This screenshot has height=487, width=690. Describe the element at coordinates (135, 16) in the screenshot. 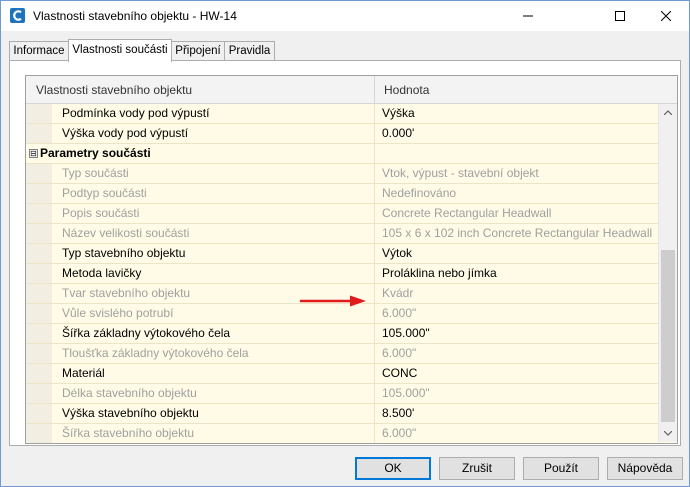

I see `window-title: Vlastnosti stavebního objektu - HW-14` at that location.